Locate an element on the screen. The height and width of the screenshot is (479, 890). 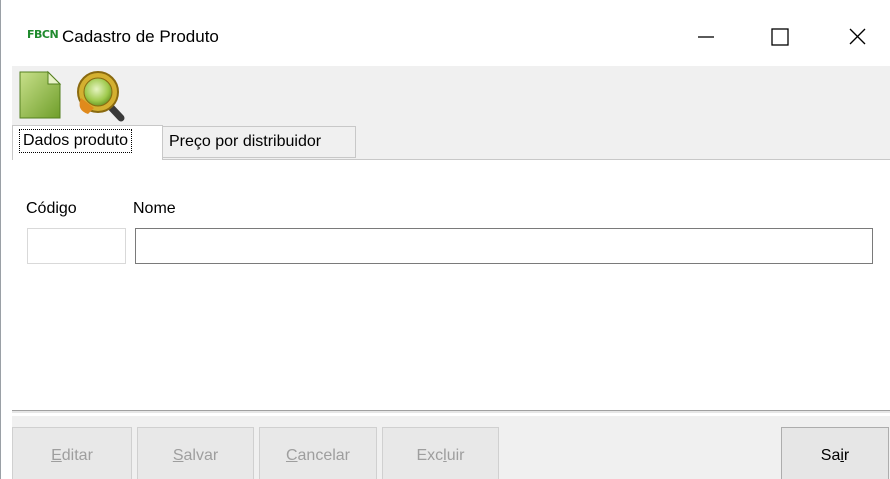
nome-input is located at coordinates (504, 246).